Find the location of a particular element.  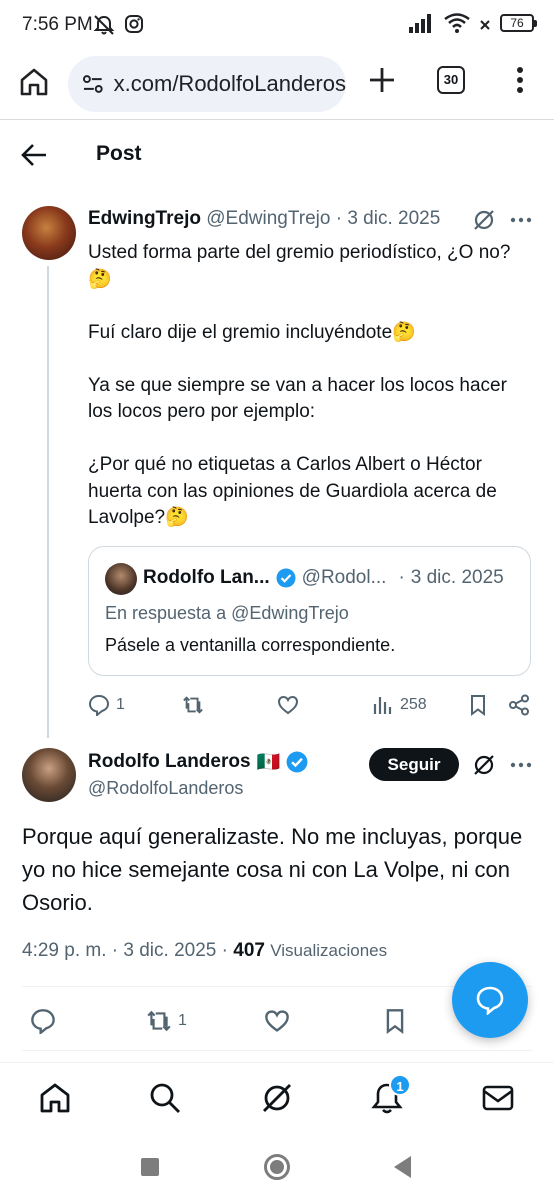

mute-icon is located at coordinates (104, 25).